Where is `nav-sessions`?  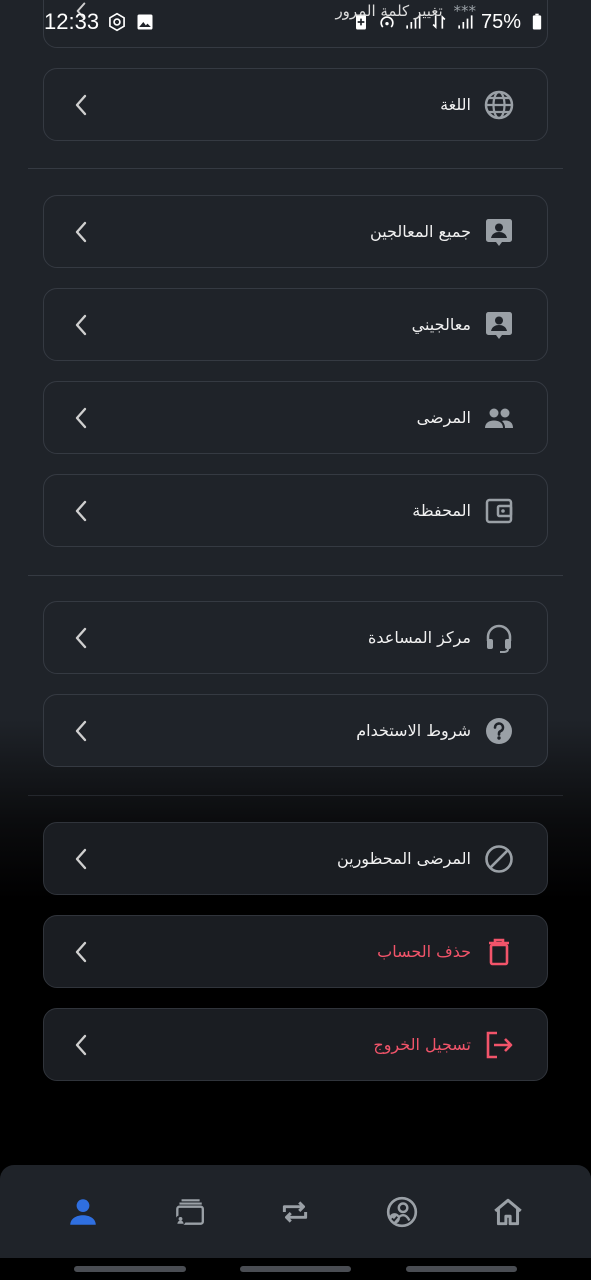 nav-sessions is located at coordinates (189, 1212).